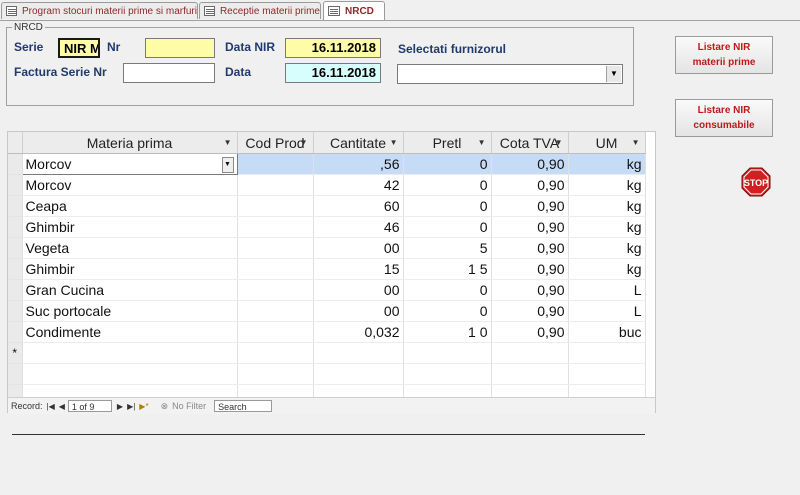 Image resolution: width=800 pixels, height=495 pixels. Describe the element at coordinates (530, 143) in the screenshot. I see `column-header-cota-tva: Cota TVA ▼` at that location.